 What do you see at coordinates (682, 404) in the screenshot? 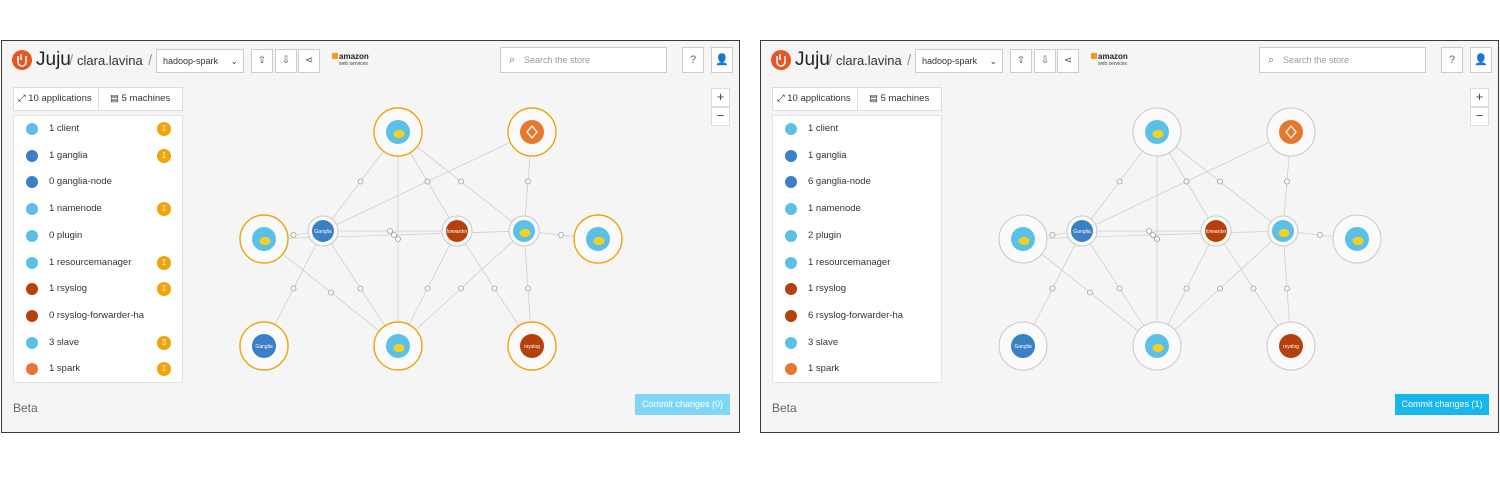
I see `commit-changes-button: Commit changes (0)` at bounding box center [682, 404].